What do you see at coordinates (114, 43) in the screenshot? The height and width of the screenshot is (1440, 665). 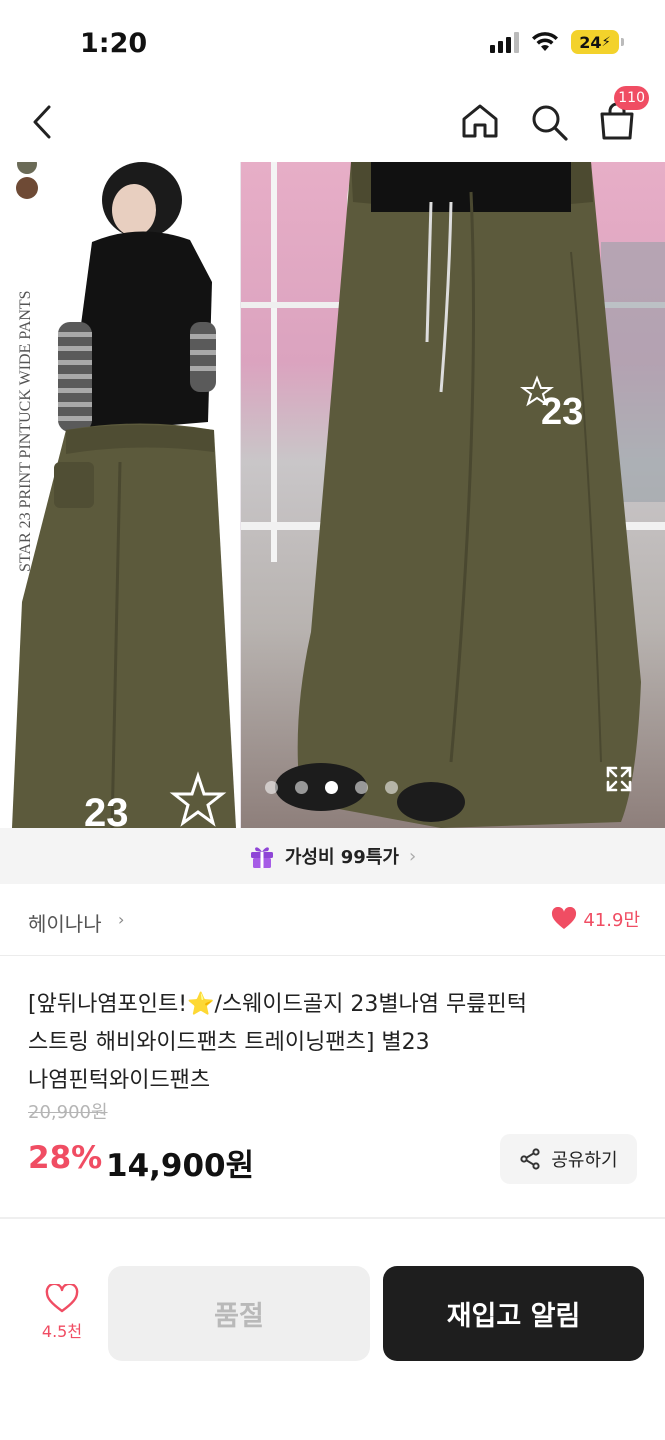 I see `status-time: 1:20` at bounding box center [114, 43].